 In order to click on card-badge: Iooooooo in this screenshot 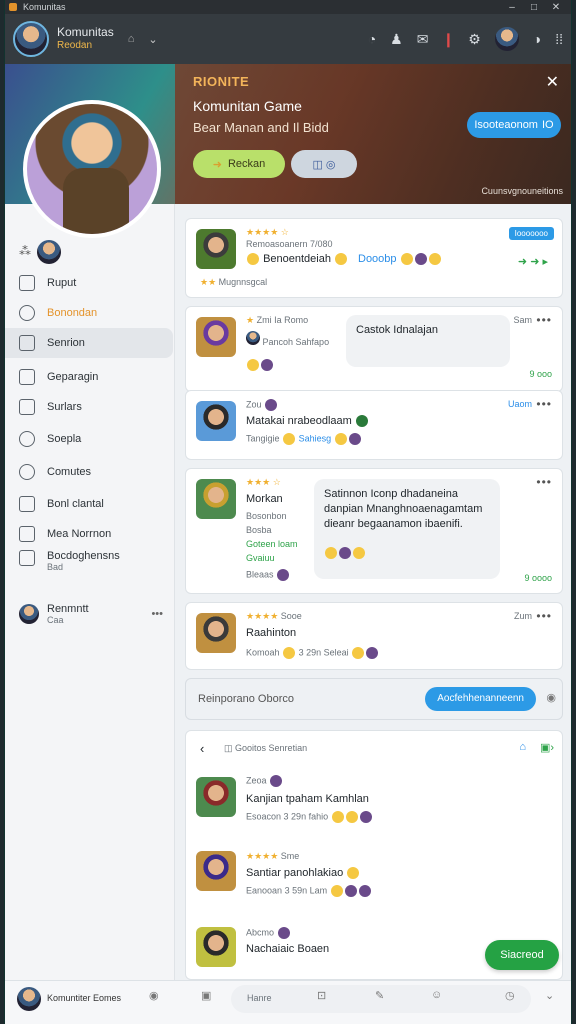, I will do `click(531, 233)`.